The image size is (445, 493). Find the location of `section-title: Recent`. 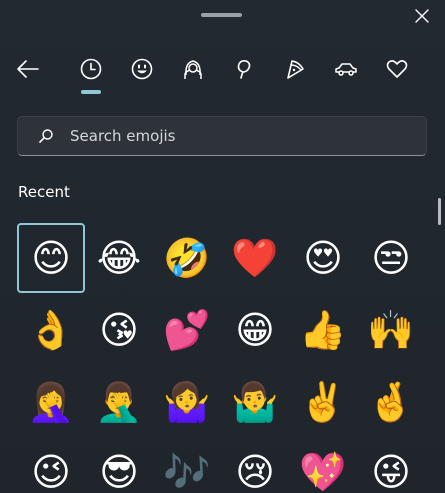

section-title: Recent is located at coordinates (44, 192).